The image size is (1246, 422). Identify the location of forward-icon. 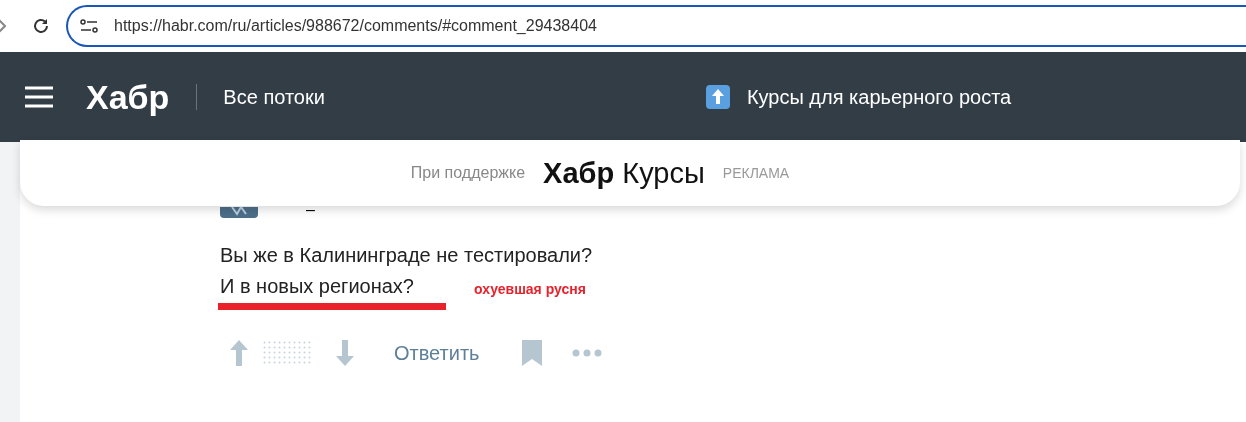
(3, 26).